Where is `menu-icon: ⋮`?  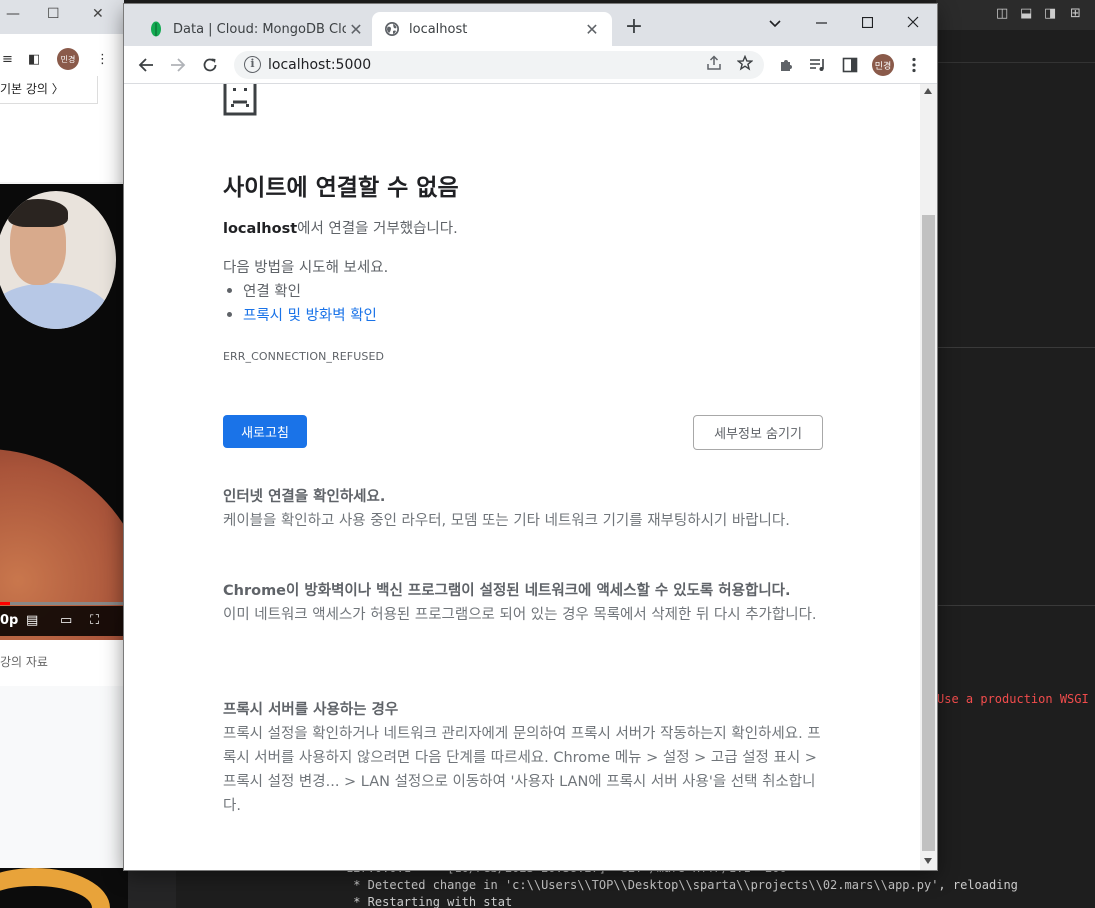 menu-icon: ⋮ is located at coordinates (102, 59).